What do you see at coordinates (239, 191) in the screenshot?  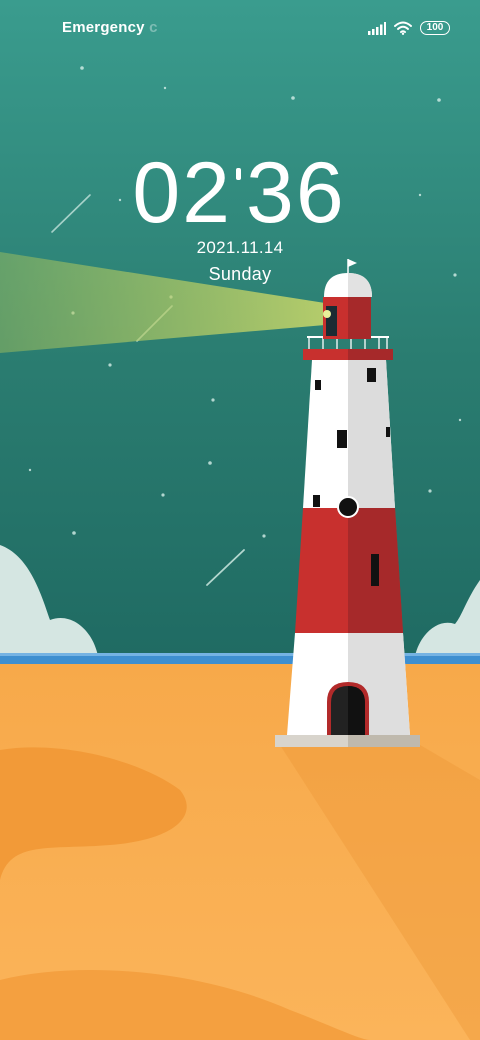 I see `lockscreen-clock: 02 36` at bounding box center [239, 191].